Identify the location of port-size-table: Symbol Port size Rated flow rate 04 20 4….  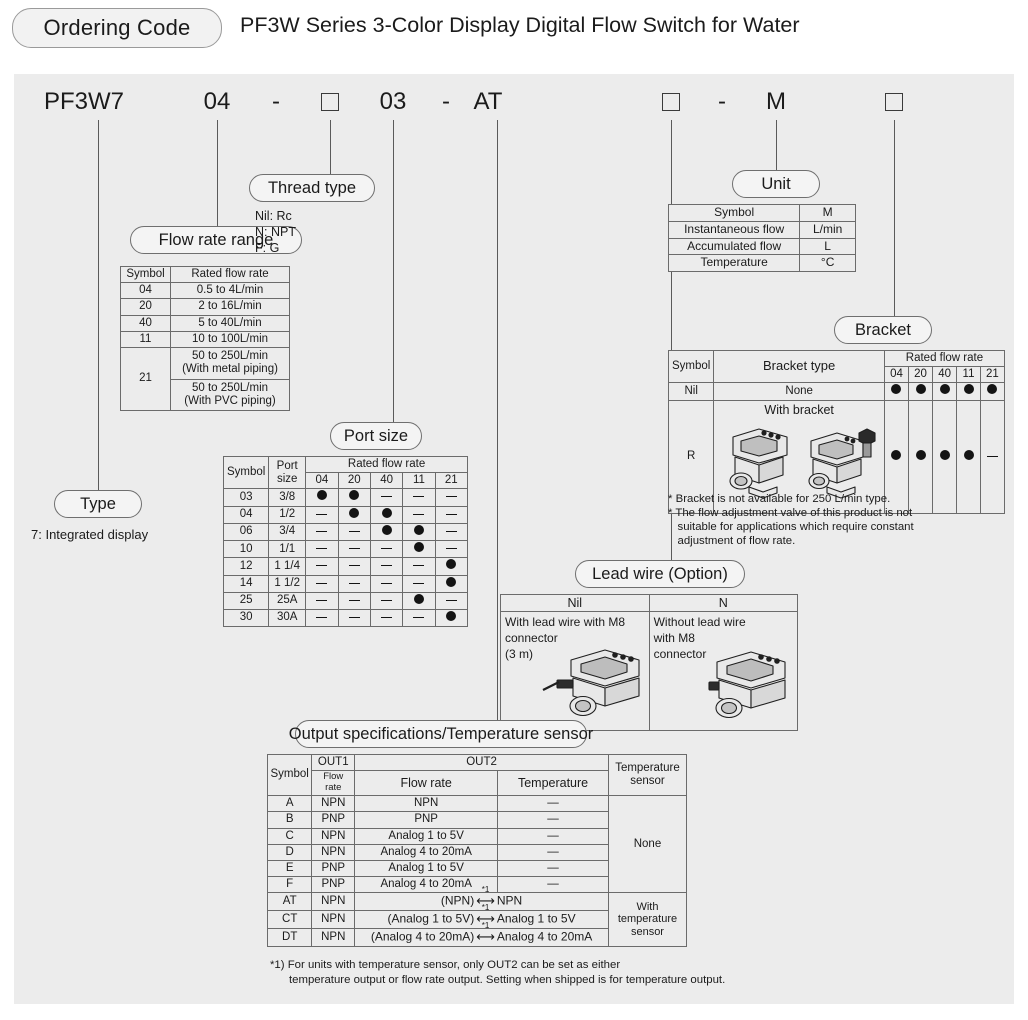
(345, 541).